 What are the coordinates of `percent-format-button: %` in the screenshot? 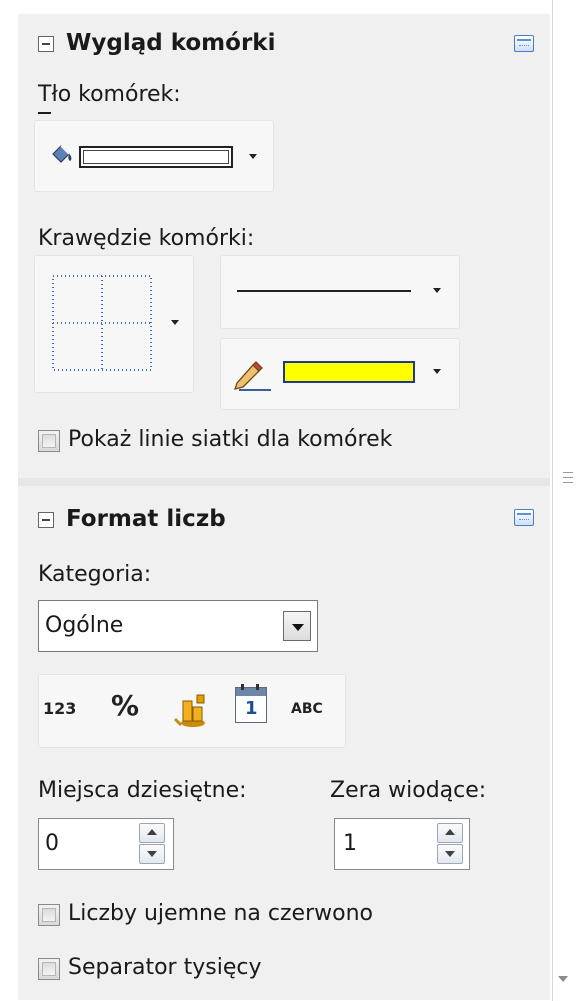 It's located at (125, 705).